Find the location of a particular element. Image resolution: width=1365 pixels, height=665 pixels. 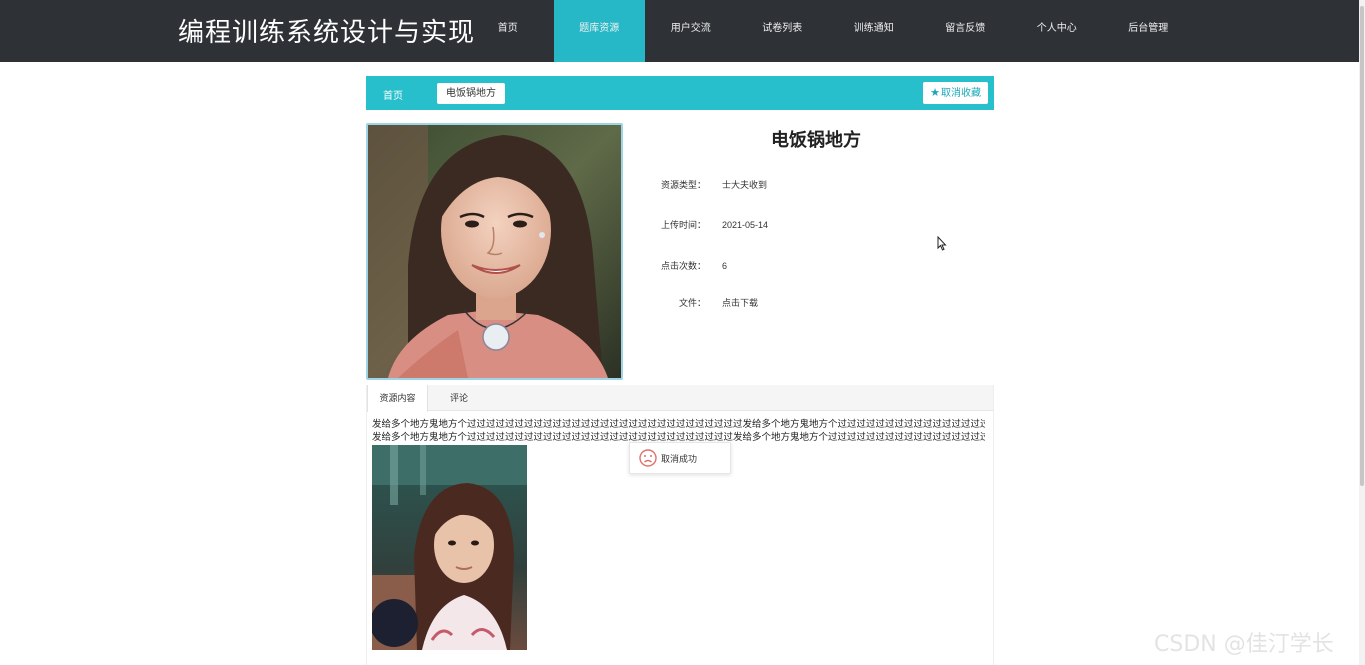

info-row-type: 资源类型： 士大夫收到 is located at coordinates (703, 184).